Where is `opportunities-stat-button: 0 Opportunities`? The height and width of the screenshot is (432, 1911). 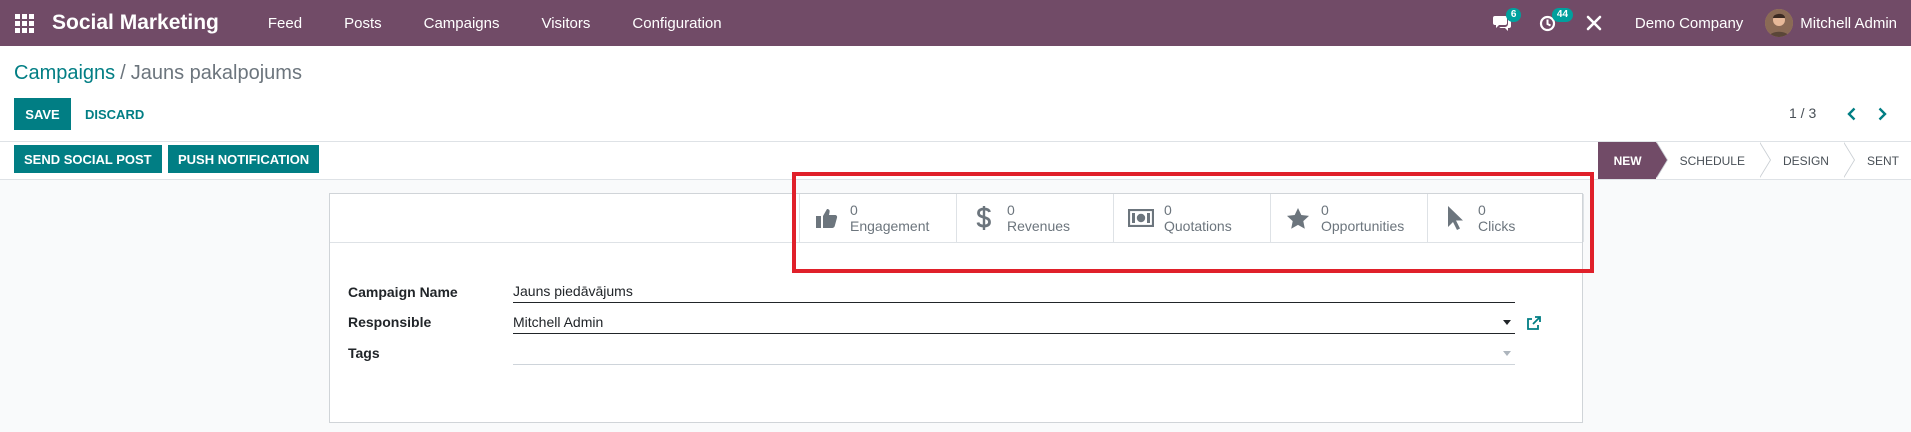 opportunities-stat-button: 0 Opportunities is located at coordinates (1348, 218).